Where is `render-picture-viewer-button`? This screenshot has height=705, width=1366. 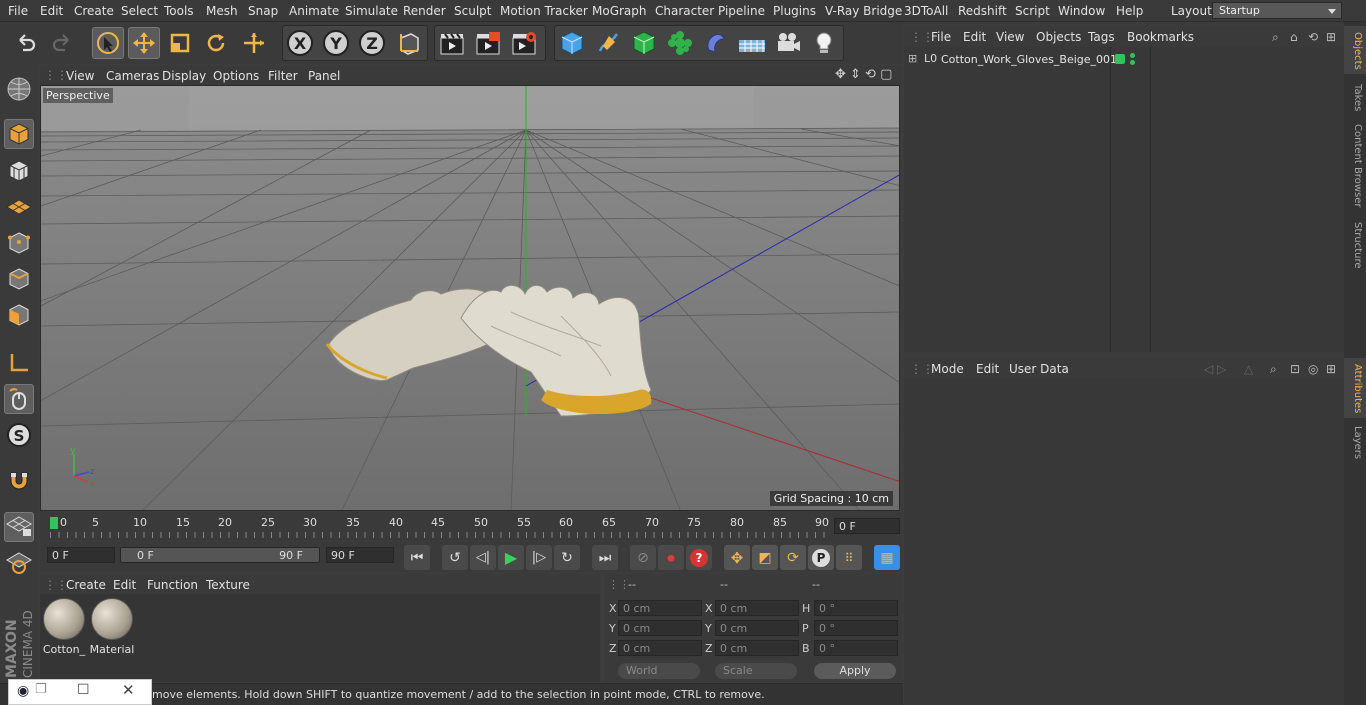
render-picture-viewer-button is located at coordinates (488, 43).